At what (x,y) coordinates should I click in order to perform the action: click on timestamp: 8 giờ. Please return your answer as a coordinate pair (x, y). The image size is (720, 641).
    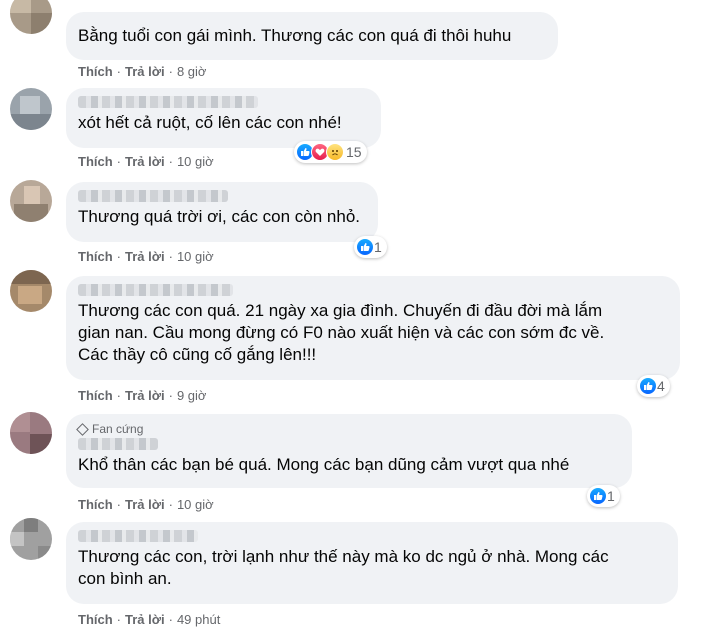
    Looking at the image, I should click on (192, 71).